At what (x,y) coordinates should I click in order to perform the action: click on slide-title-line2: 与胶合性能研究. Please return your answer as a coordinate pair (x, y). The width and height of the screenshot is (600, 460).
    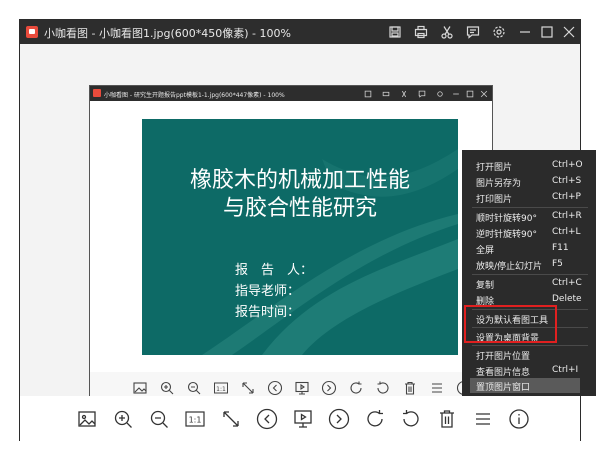
    Looking at the image, I should click on (299, 208).